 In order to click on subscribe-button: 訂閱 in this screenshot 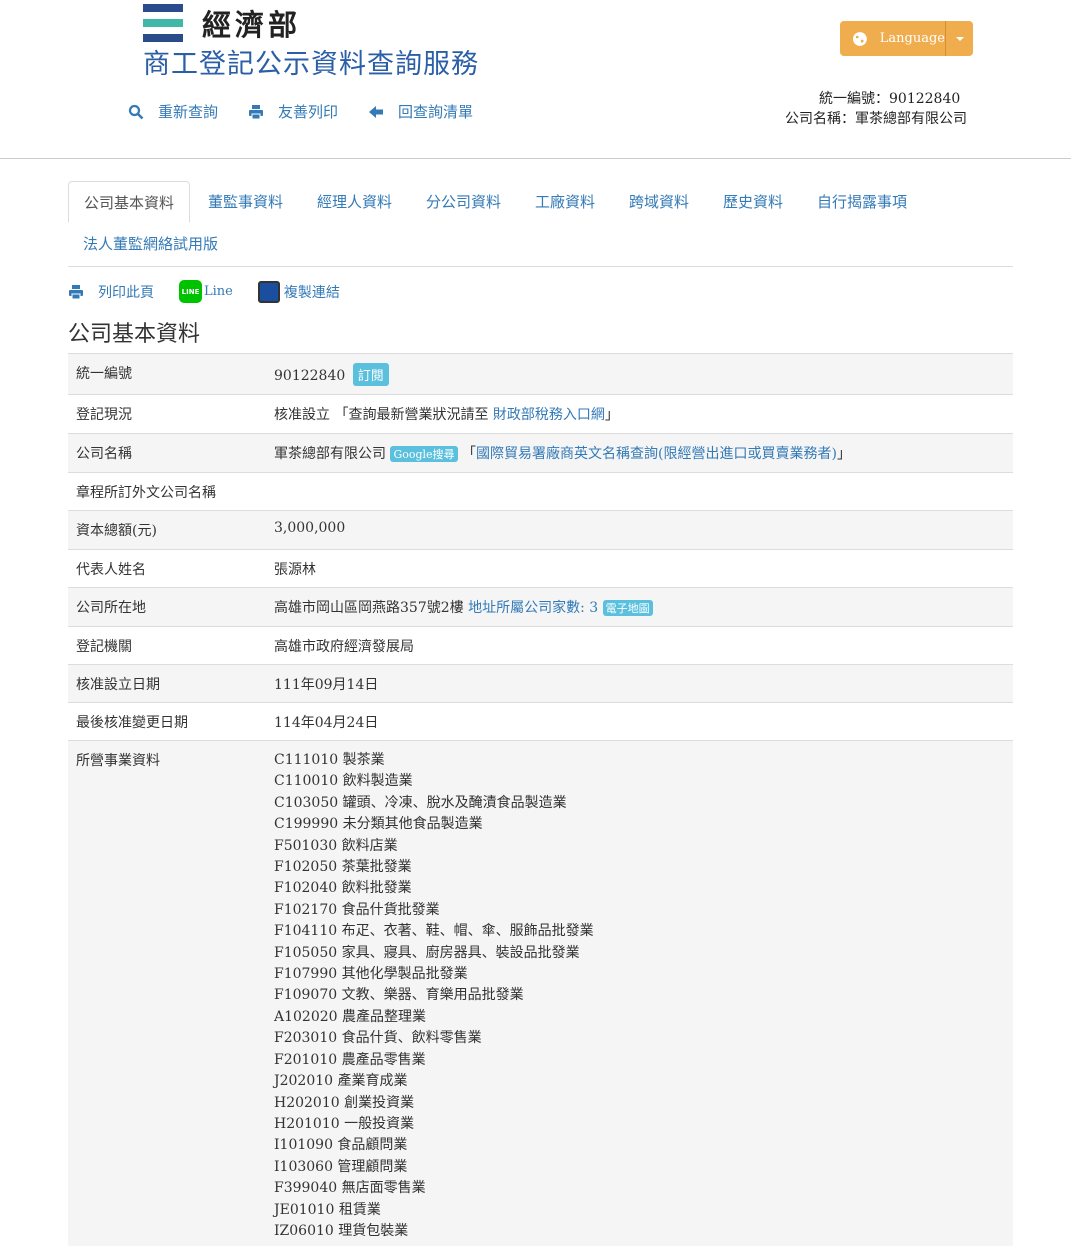, I will do `click(370, 374)`.